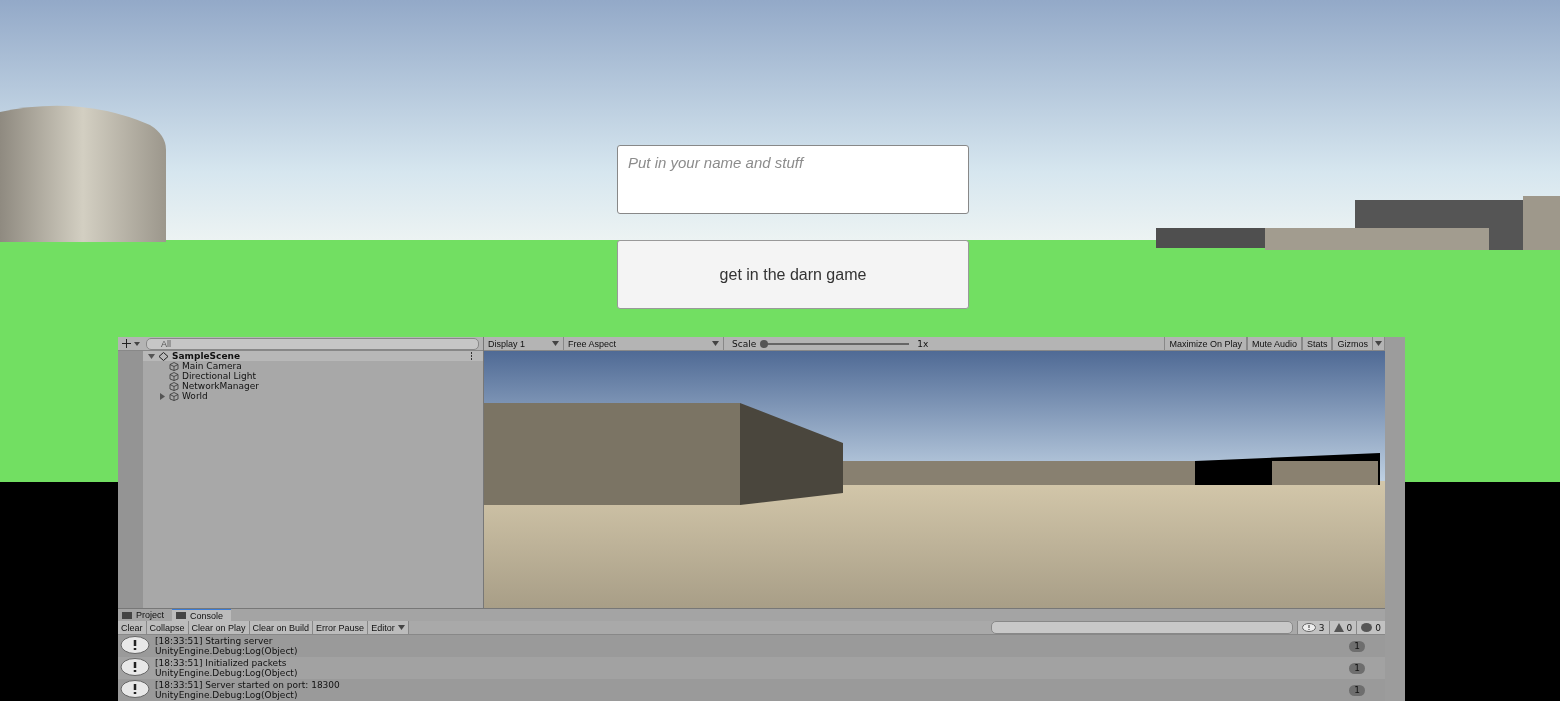  I want to click on toolbar-button: Stats, so click(1317, 343).